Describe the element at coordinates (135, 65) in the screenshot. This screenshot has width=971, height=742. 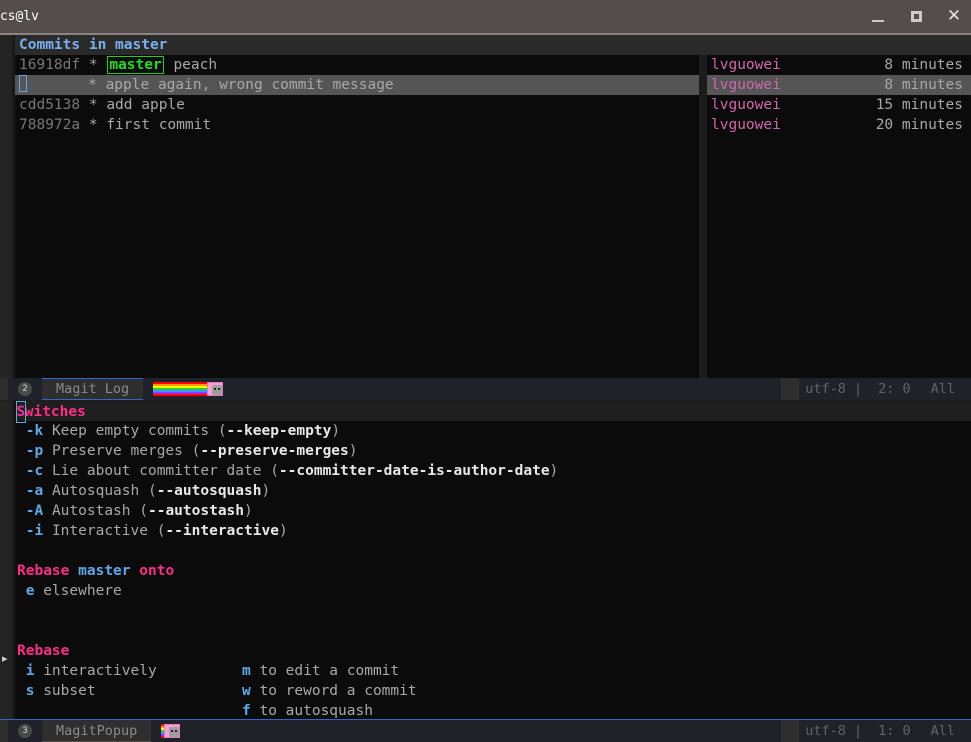
I see `branch-ref-badge: master` at that location.